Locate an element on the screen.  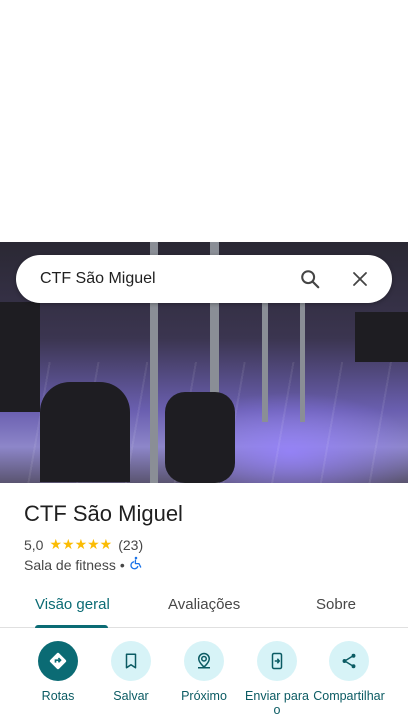
save-label: Salvar is located at coordinates (131, 696).